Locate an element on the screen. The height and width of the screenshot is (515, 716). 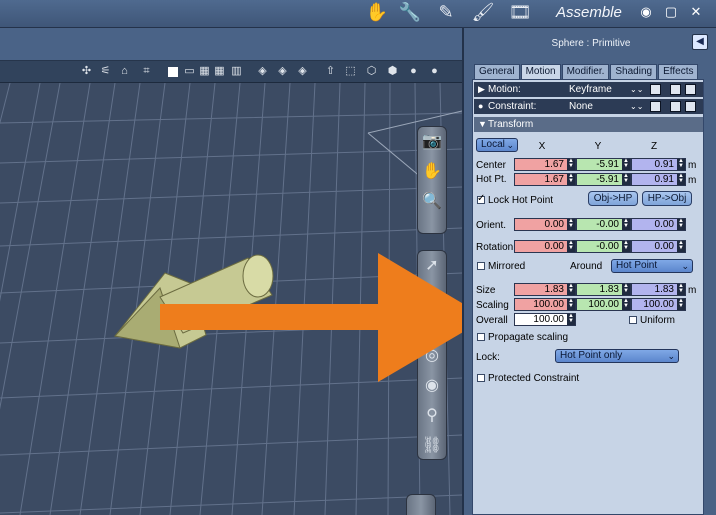
scaling-y-field: 100.00 ▲ ▼ is located at coordinates (603, 304).